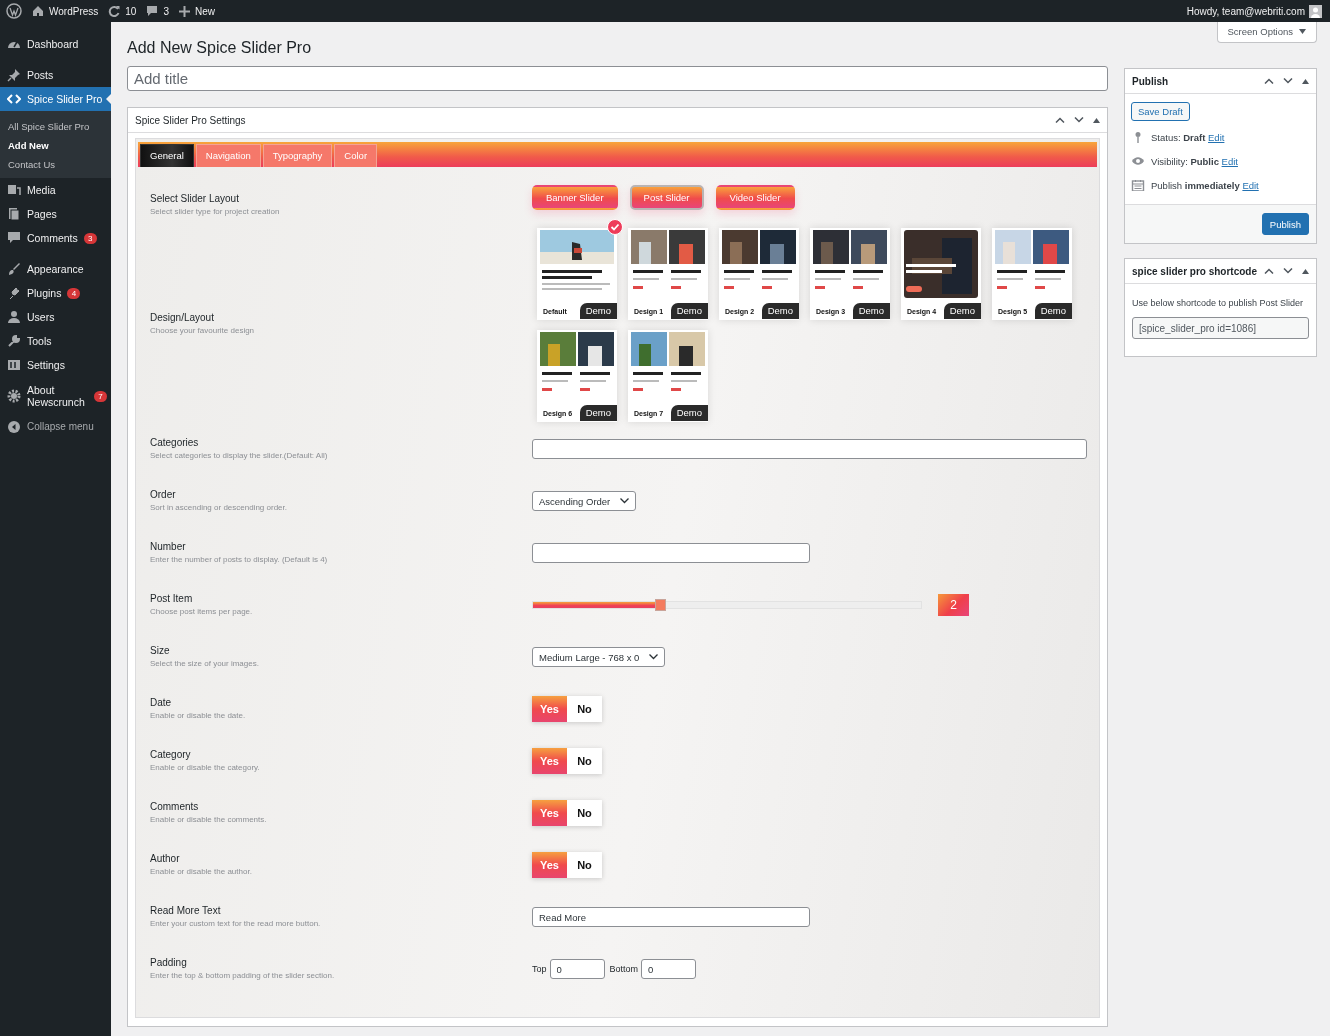 Image resolution: width=1330 pixels, height=1036 pixels. I want to click on greeting: Howdy, team@webriti.com, so click(1245, 11).